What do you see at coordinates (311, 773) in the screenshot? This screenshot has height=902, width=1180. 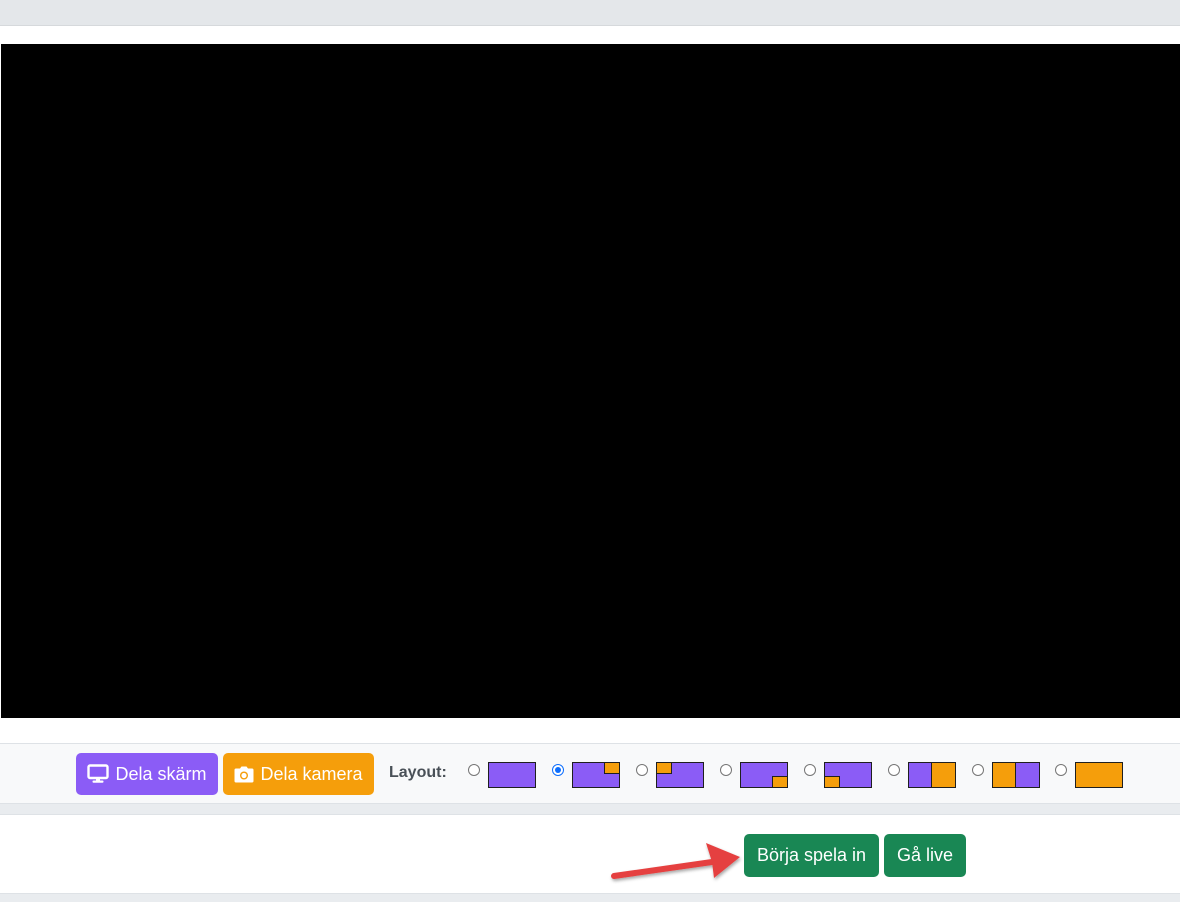 I see `share-camera-label: Dela kamera` at bounding box center [311, 773].